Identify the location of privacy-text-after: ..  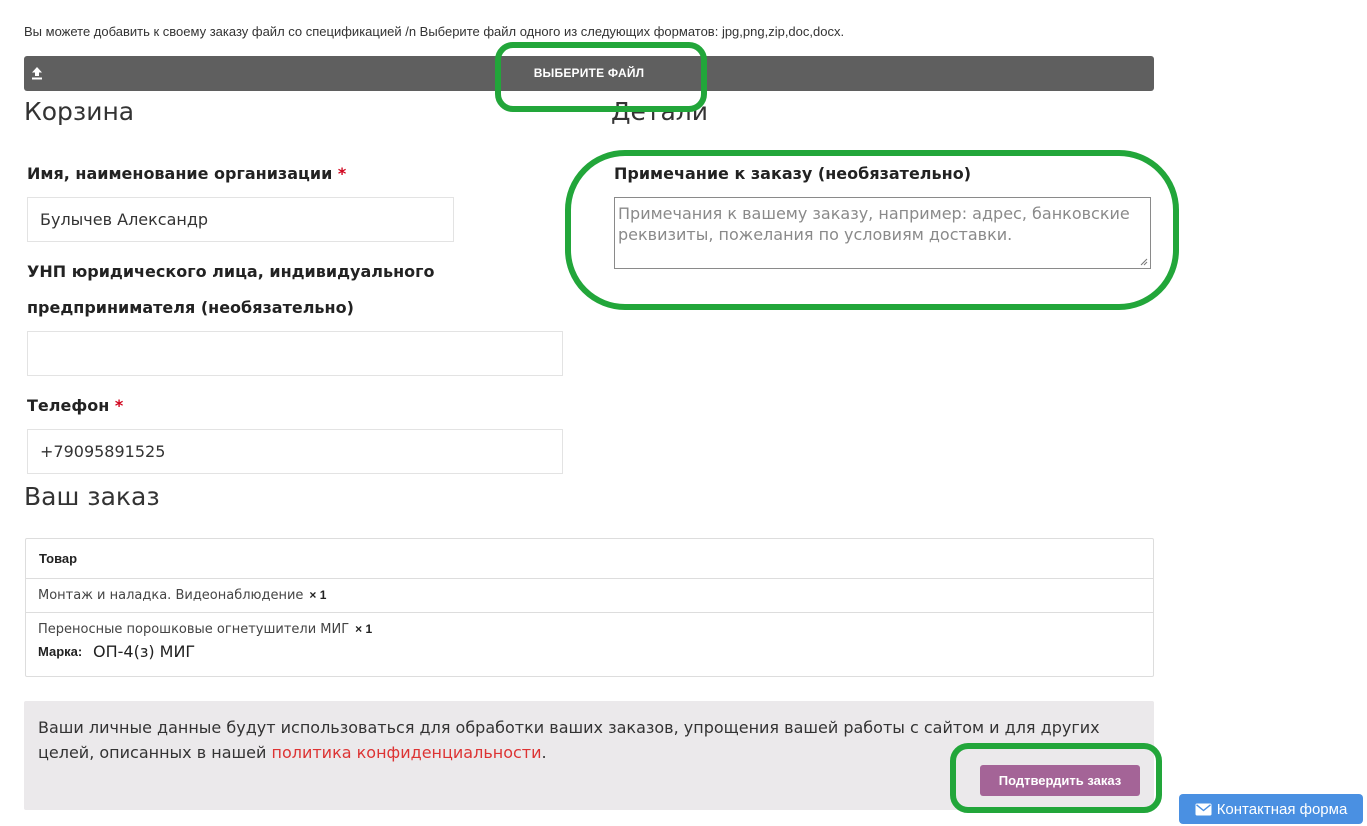
(544, 752).